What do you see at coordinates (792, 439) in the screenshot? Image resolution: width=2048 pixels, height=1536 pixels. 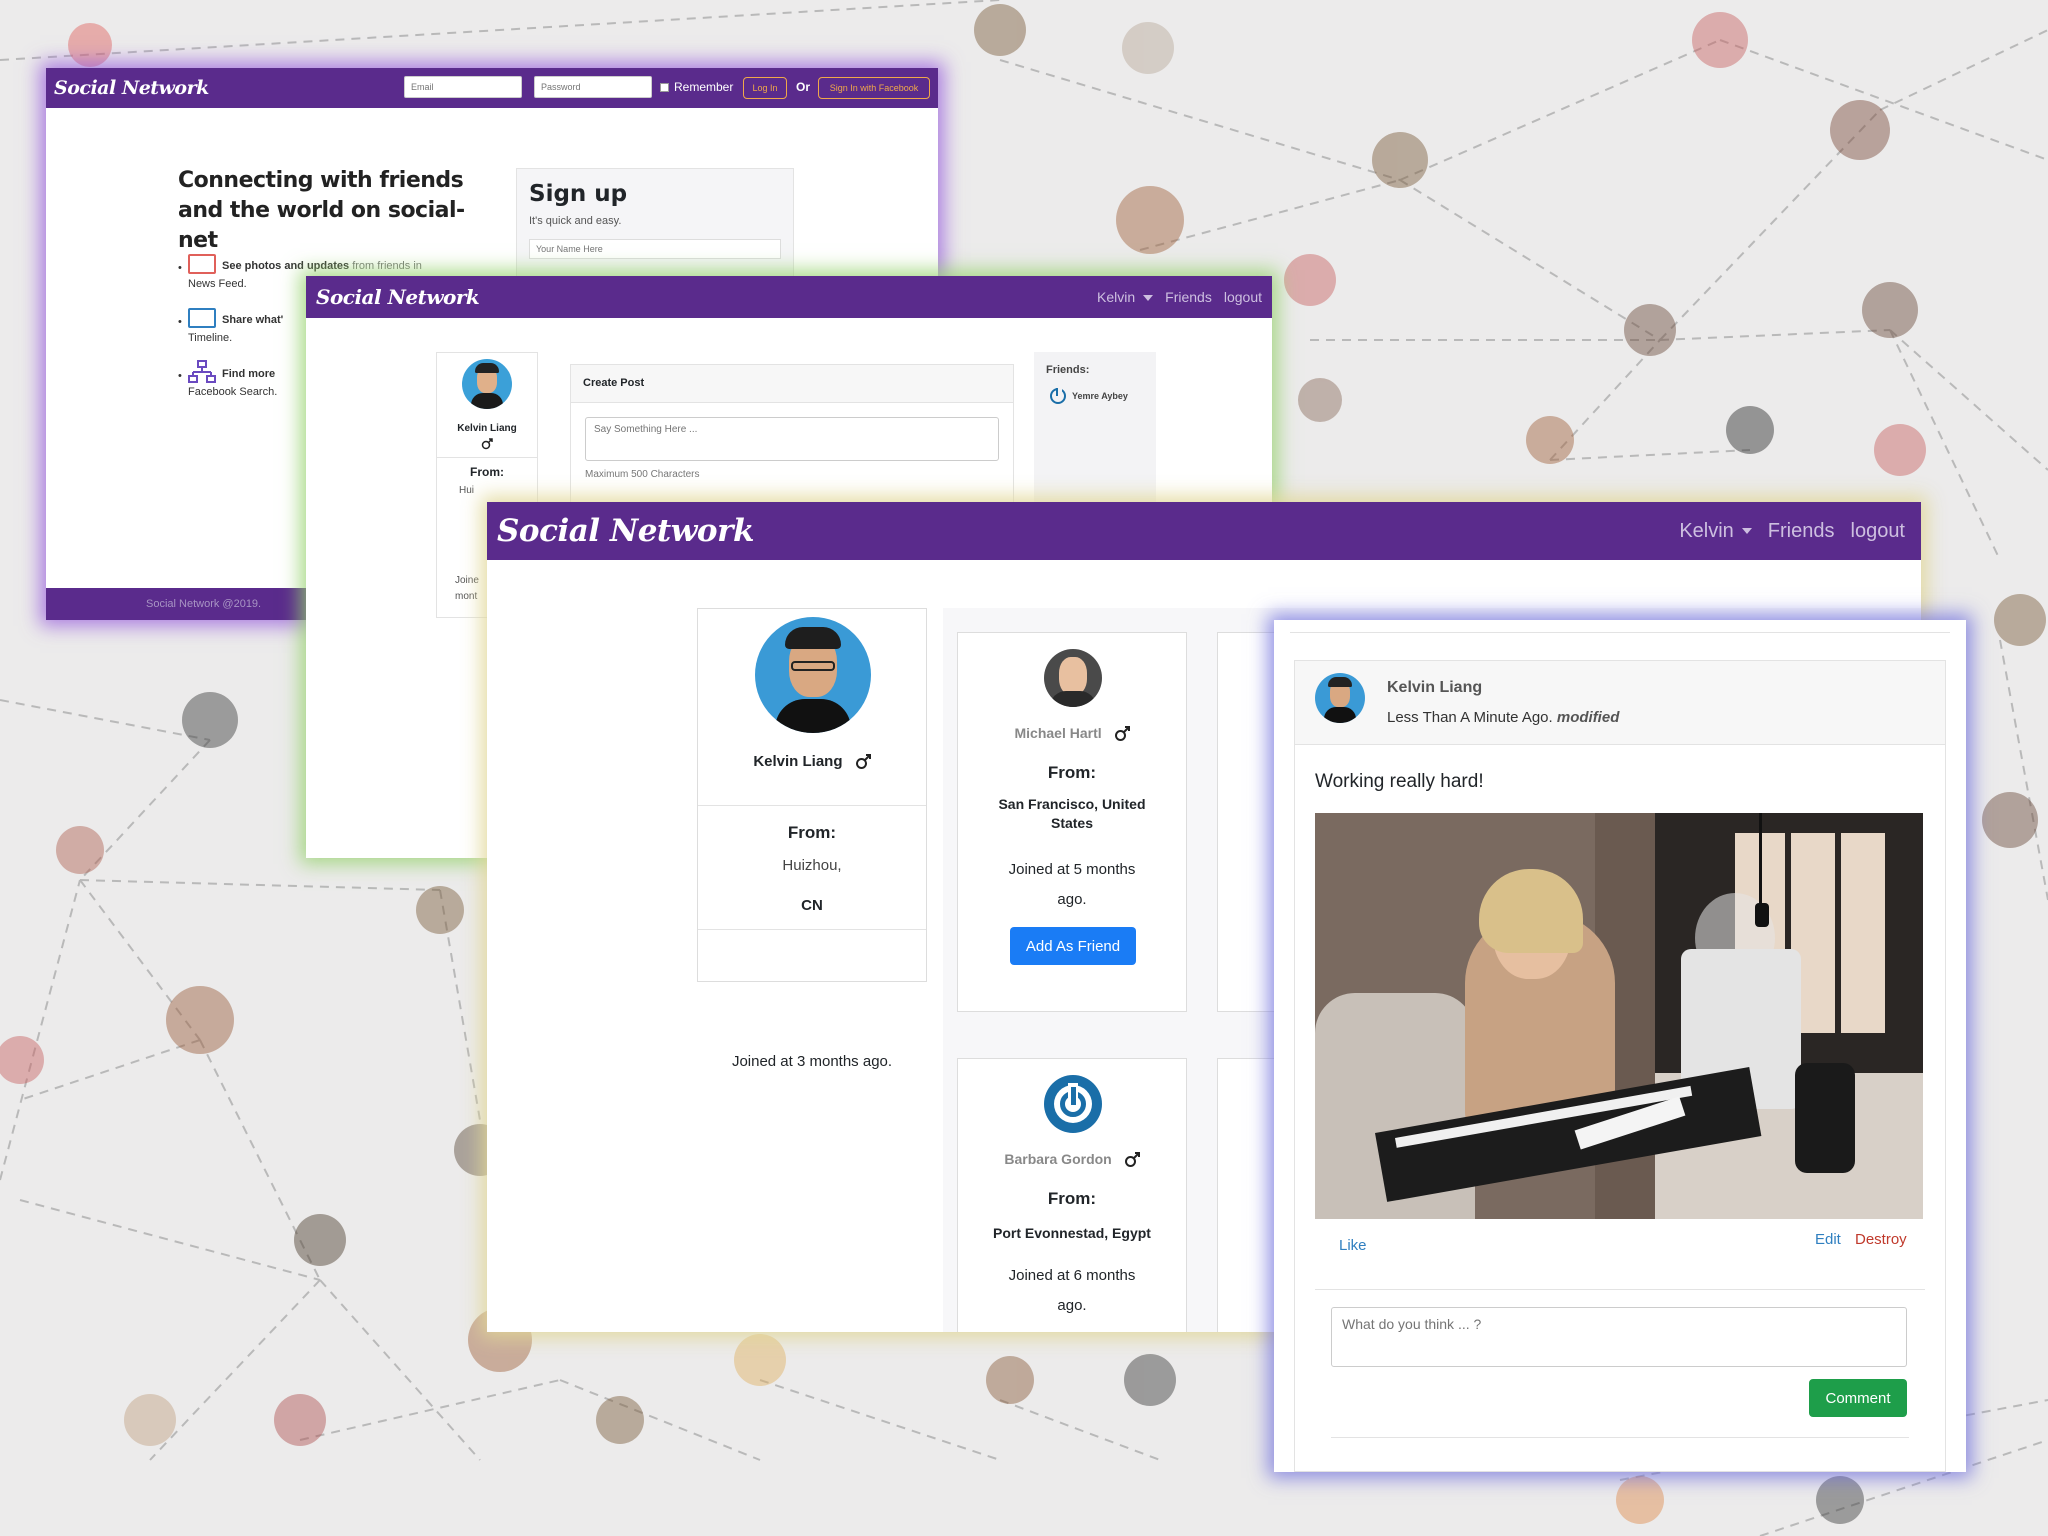 I see `post-textarea` at bounding box center [792, 439].